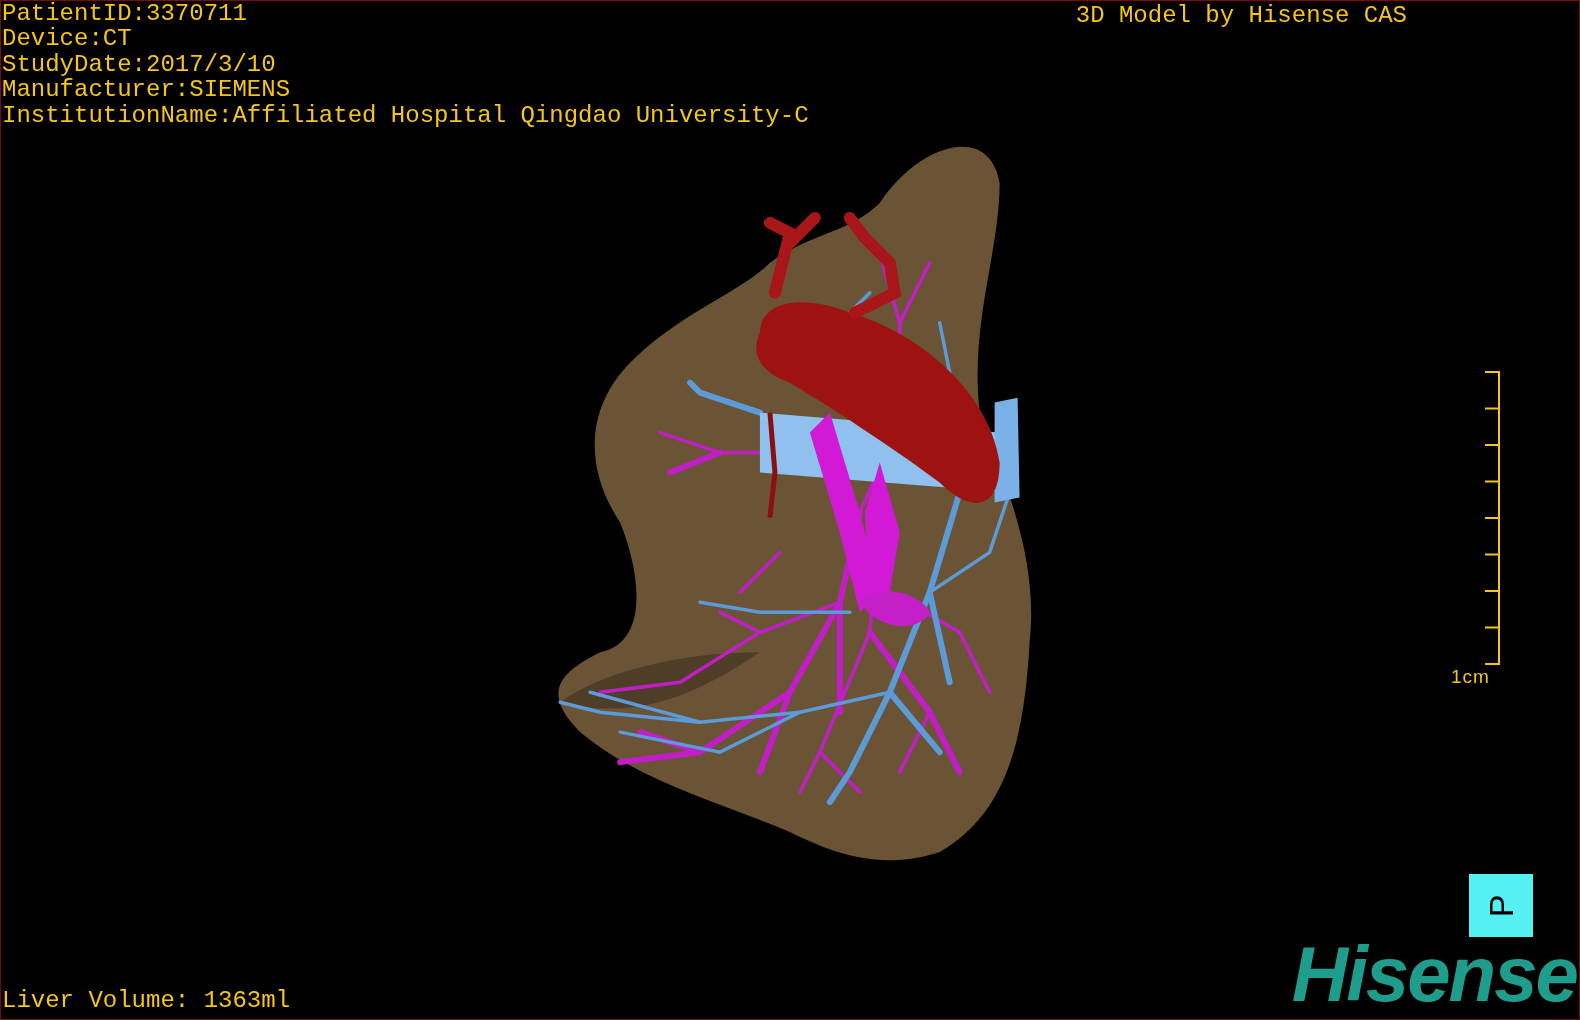 This screenshot has height=1020, width=1580. What do you see at coordinates (1434, 974) in the screenshot?
I see `brand-logo: Hisense` at bounding box center [1434, 974].